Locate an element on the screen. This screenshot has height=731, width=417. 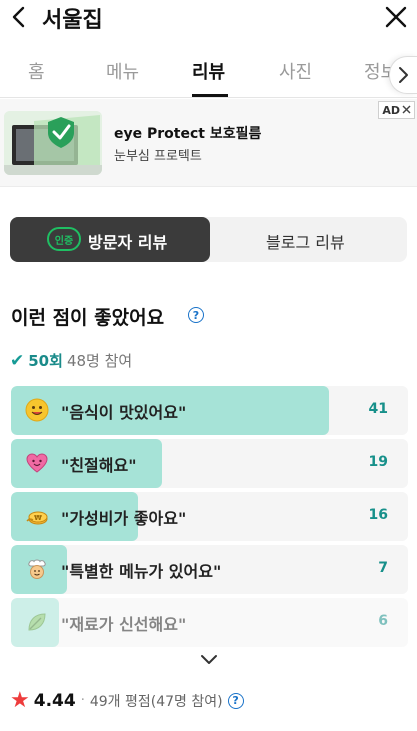
expand-button is located at coordinates (209, 660).